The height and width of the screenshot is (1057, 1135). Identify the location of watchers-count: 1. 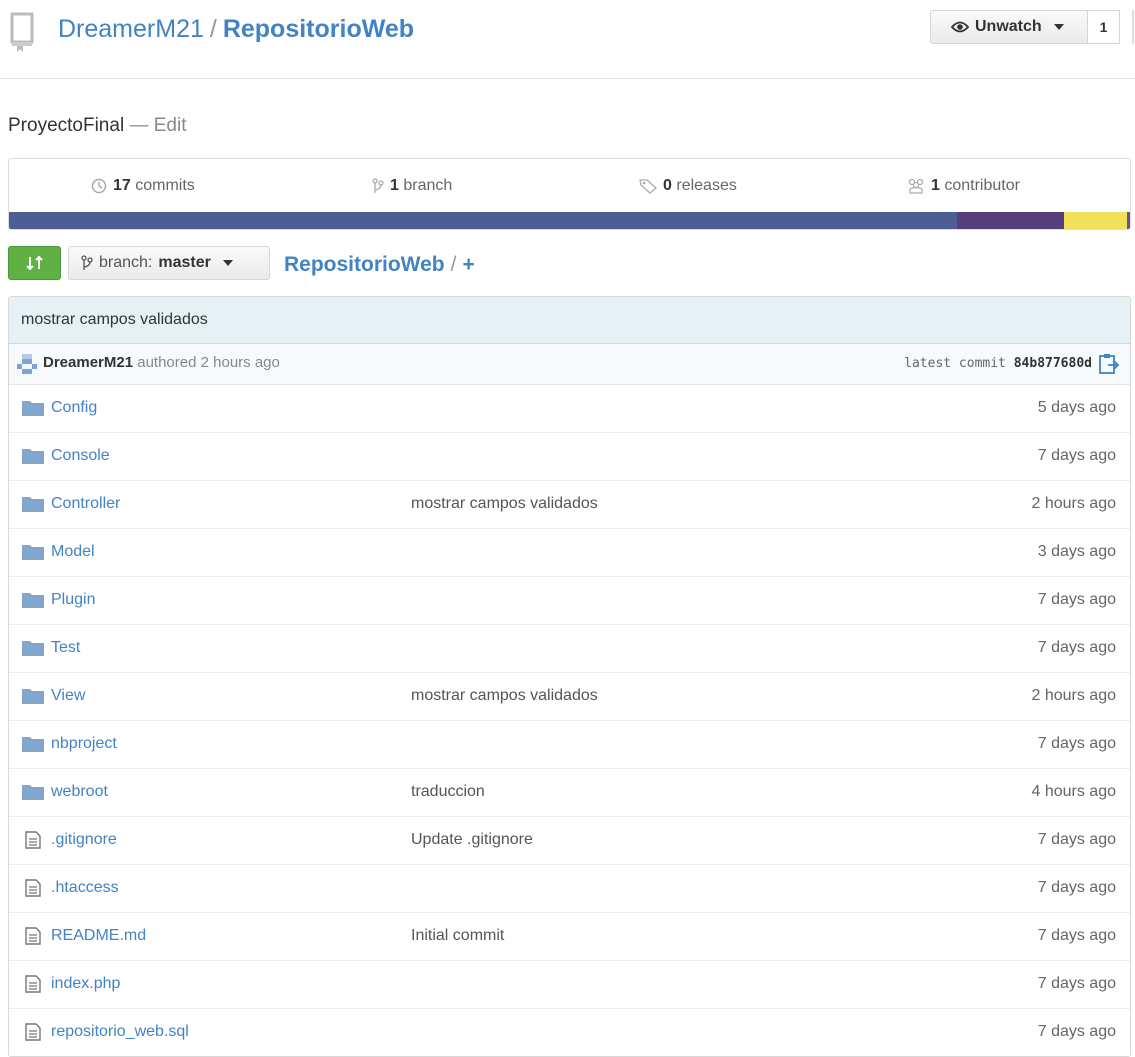
(1103, 27).